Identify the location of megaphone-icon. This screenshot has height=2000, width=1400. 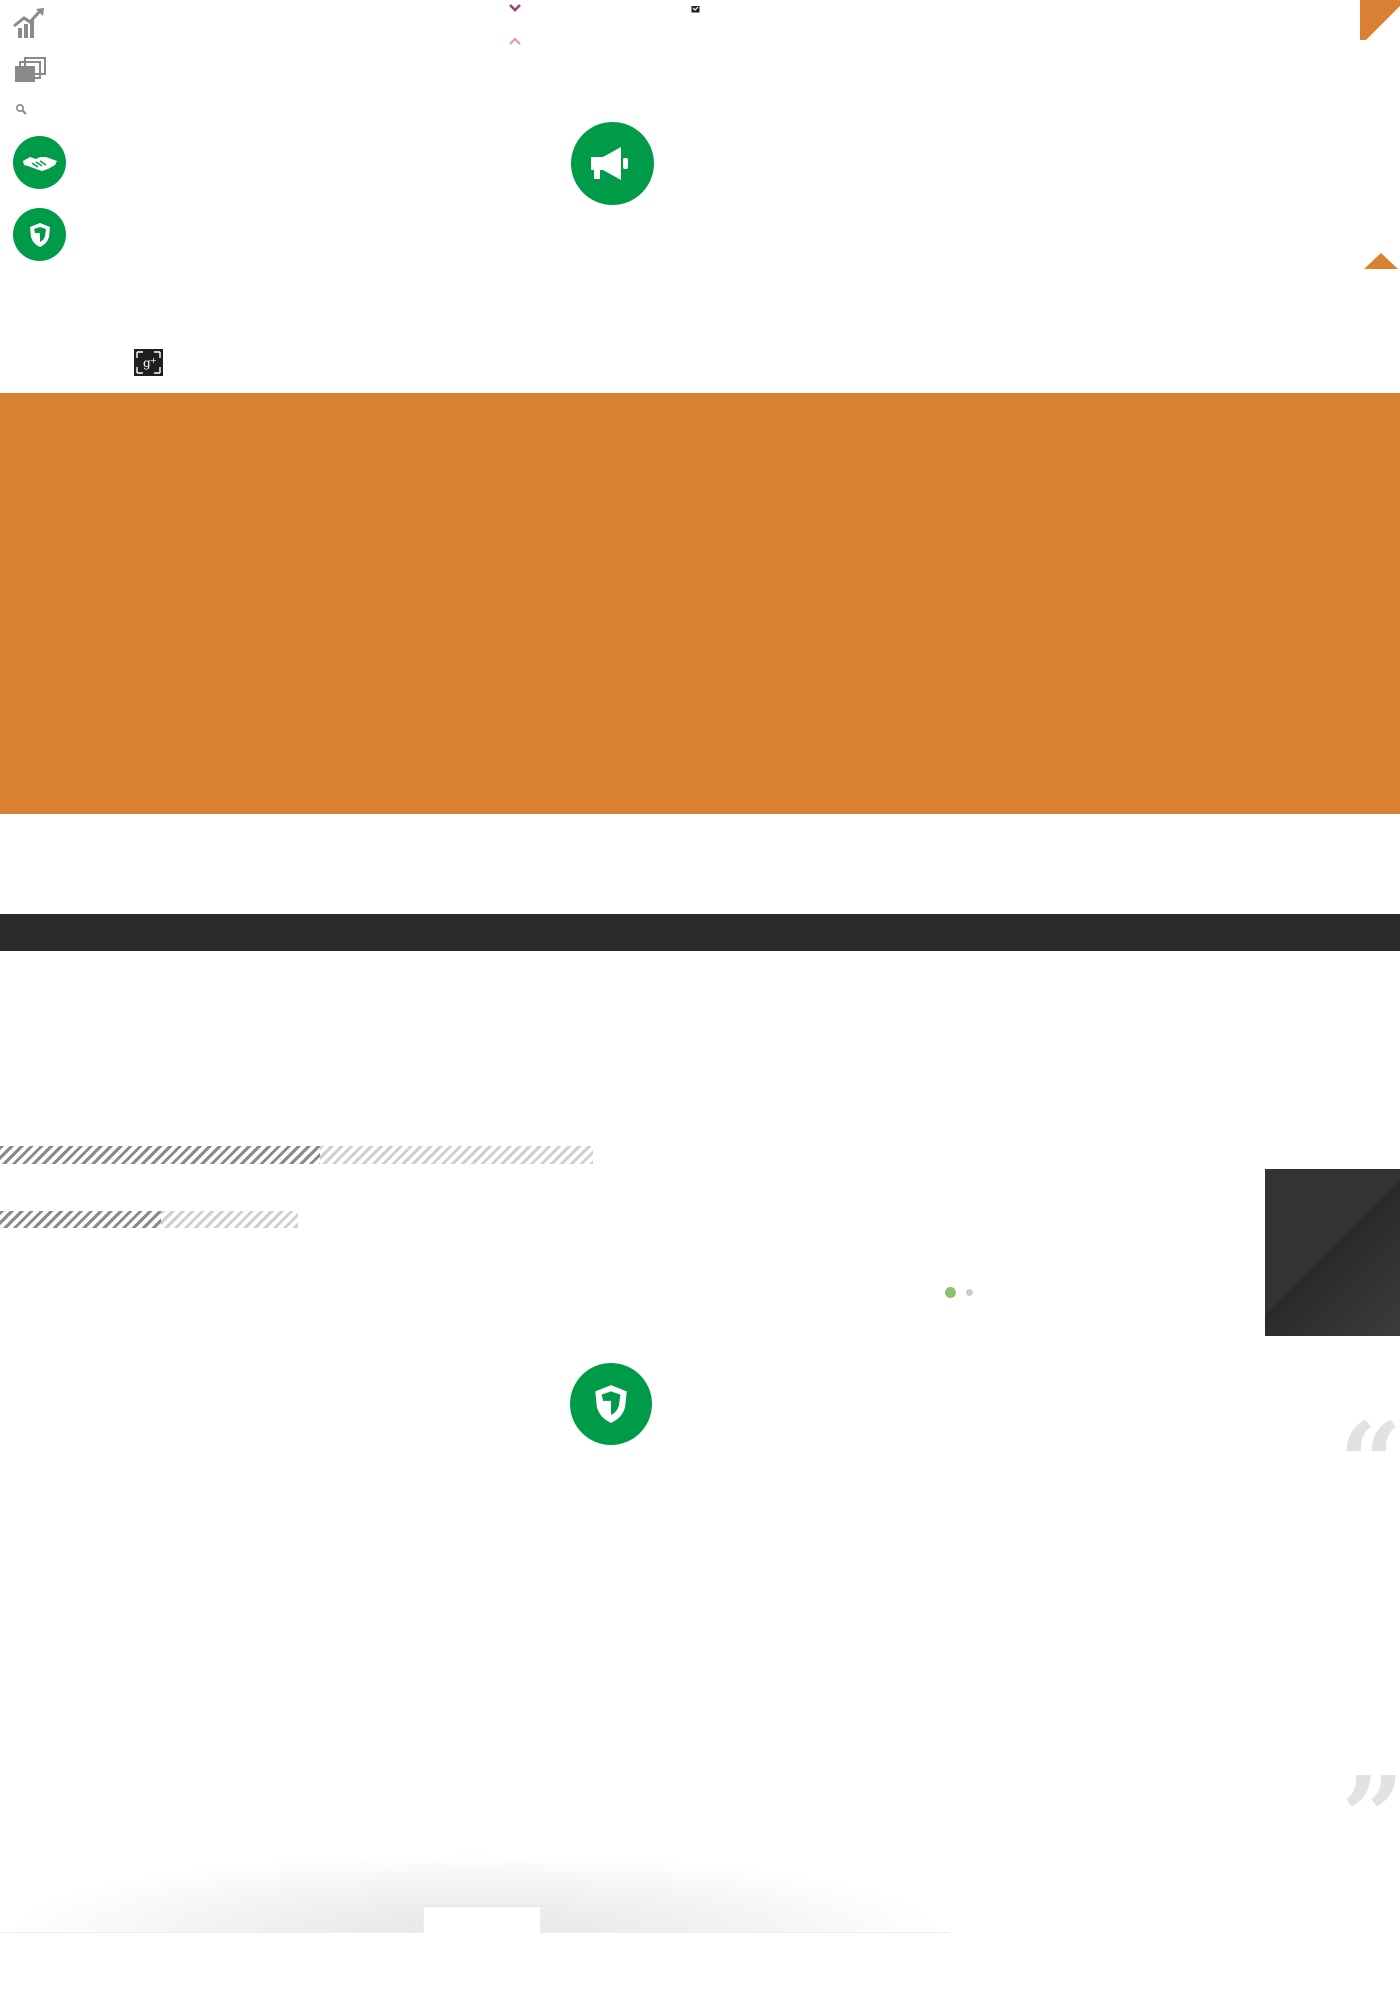
(612, 163).